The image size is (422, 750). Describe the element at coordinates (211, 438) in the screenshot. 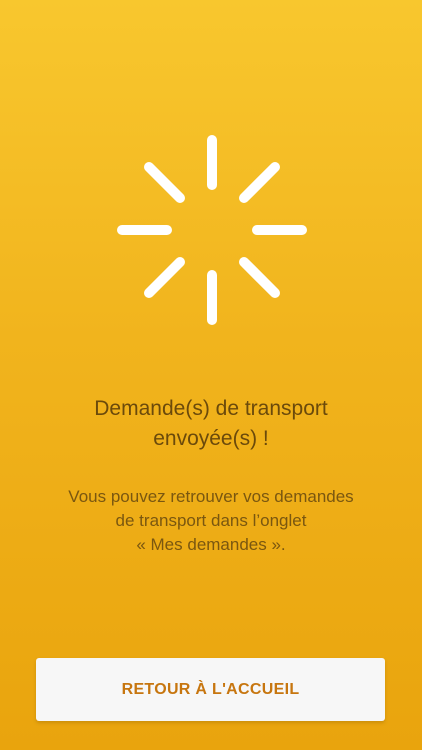

I see `confirmation-title-line2: envoyée(s) !` at that location.